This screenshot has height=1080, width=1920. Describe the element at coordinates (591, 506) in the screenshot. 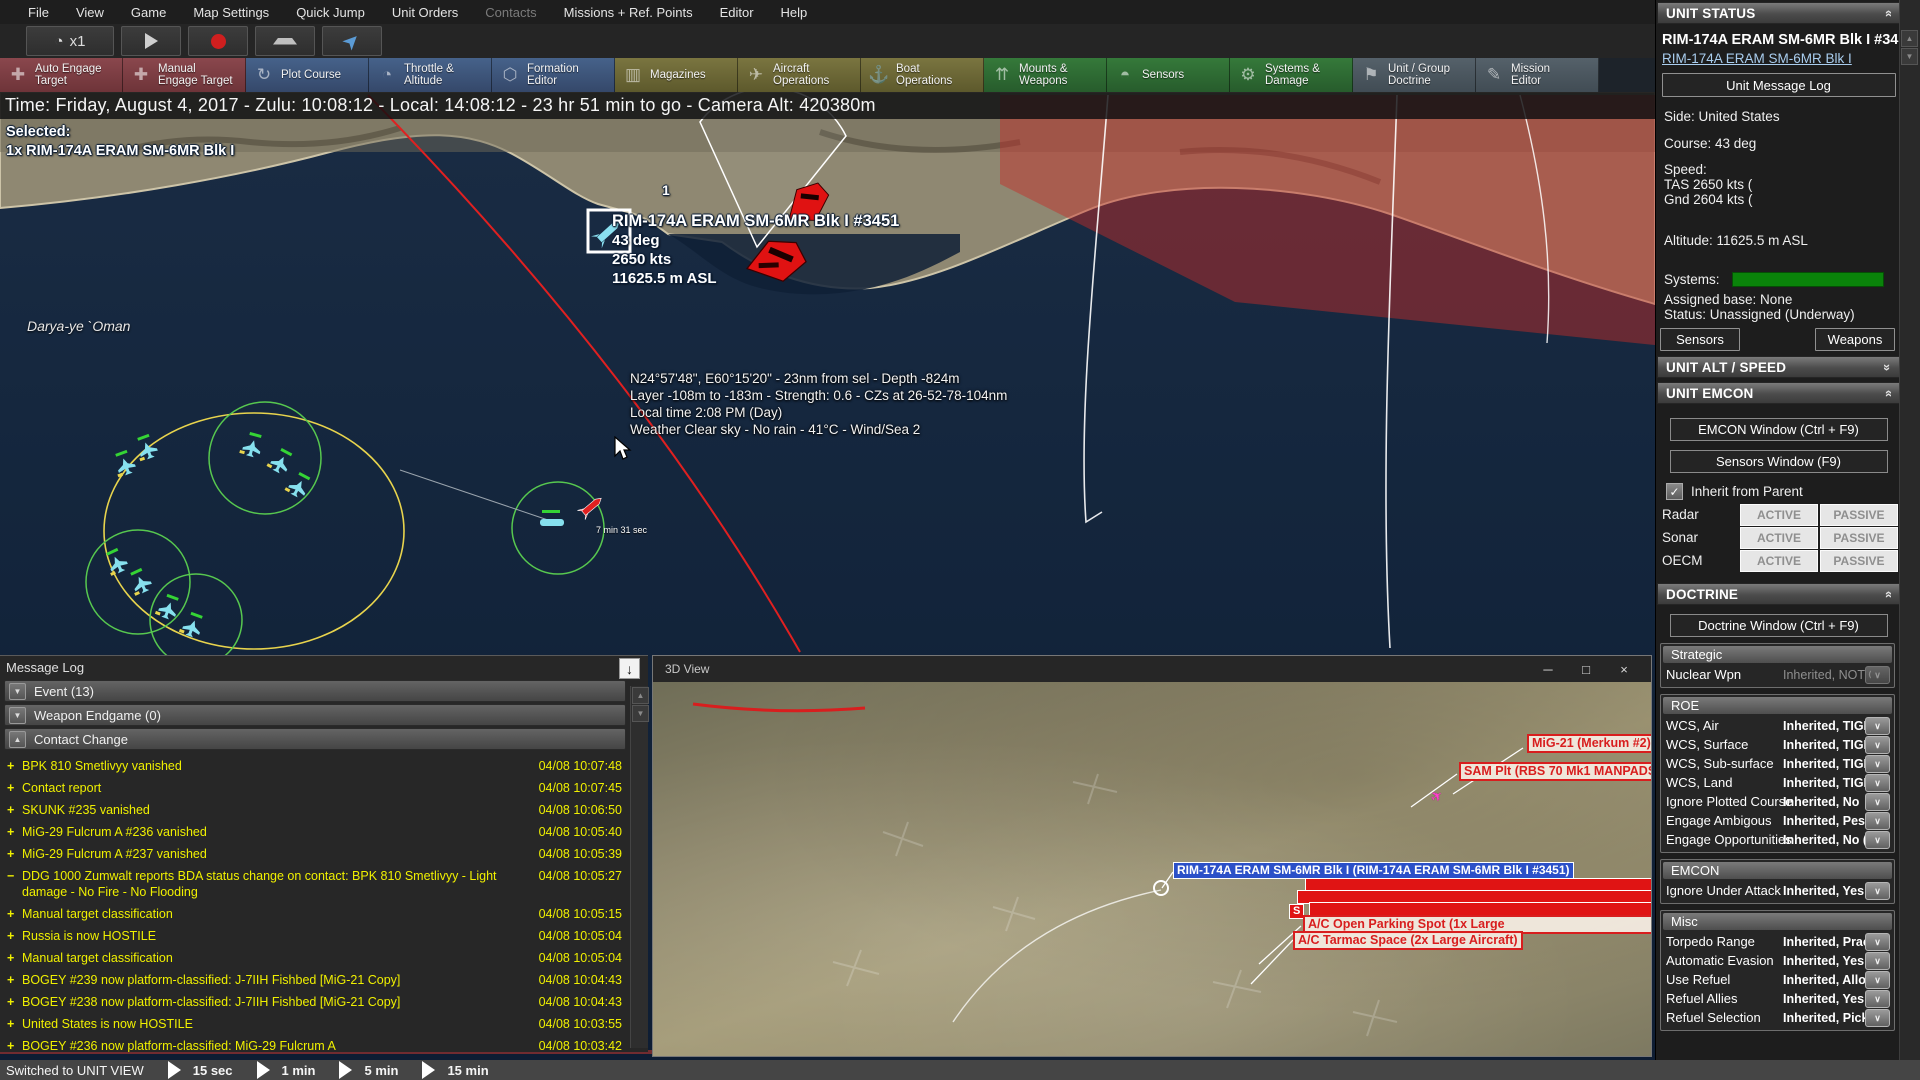

I see `hostile-missile-icon` at that location.